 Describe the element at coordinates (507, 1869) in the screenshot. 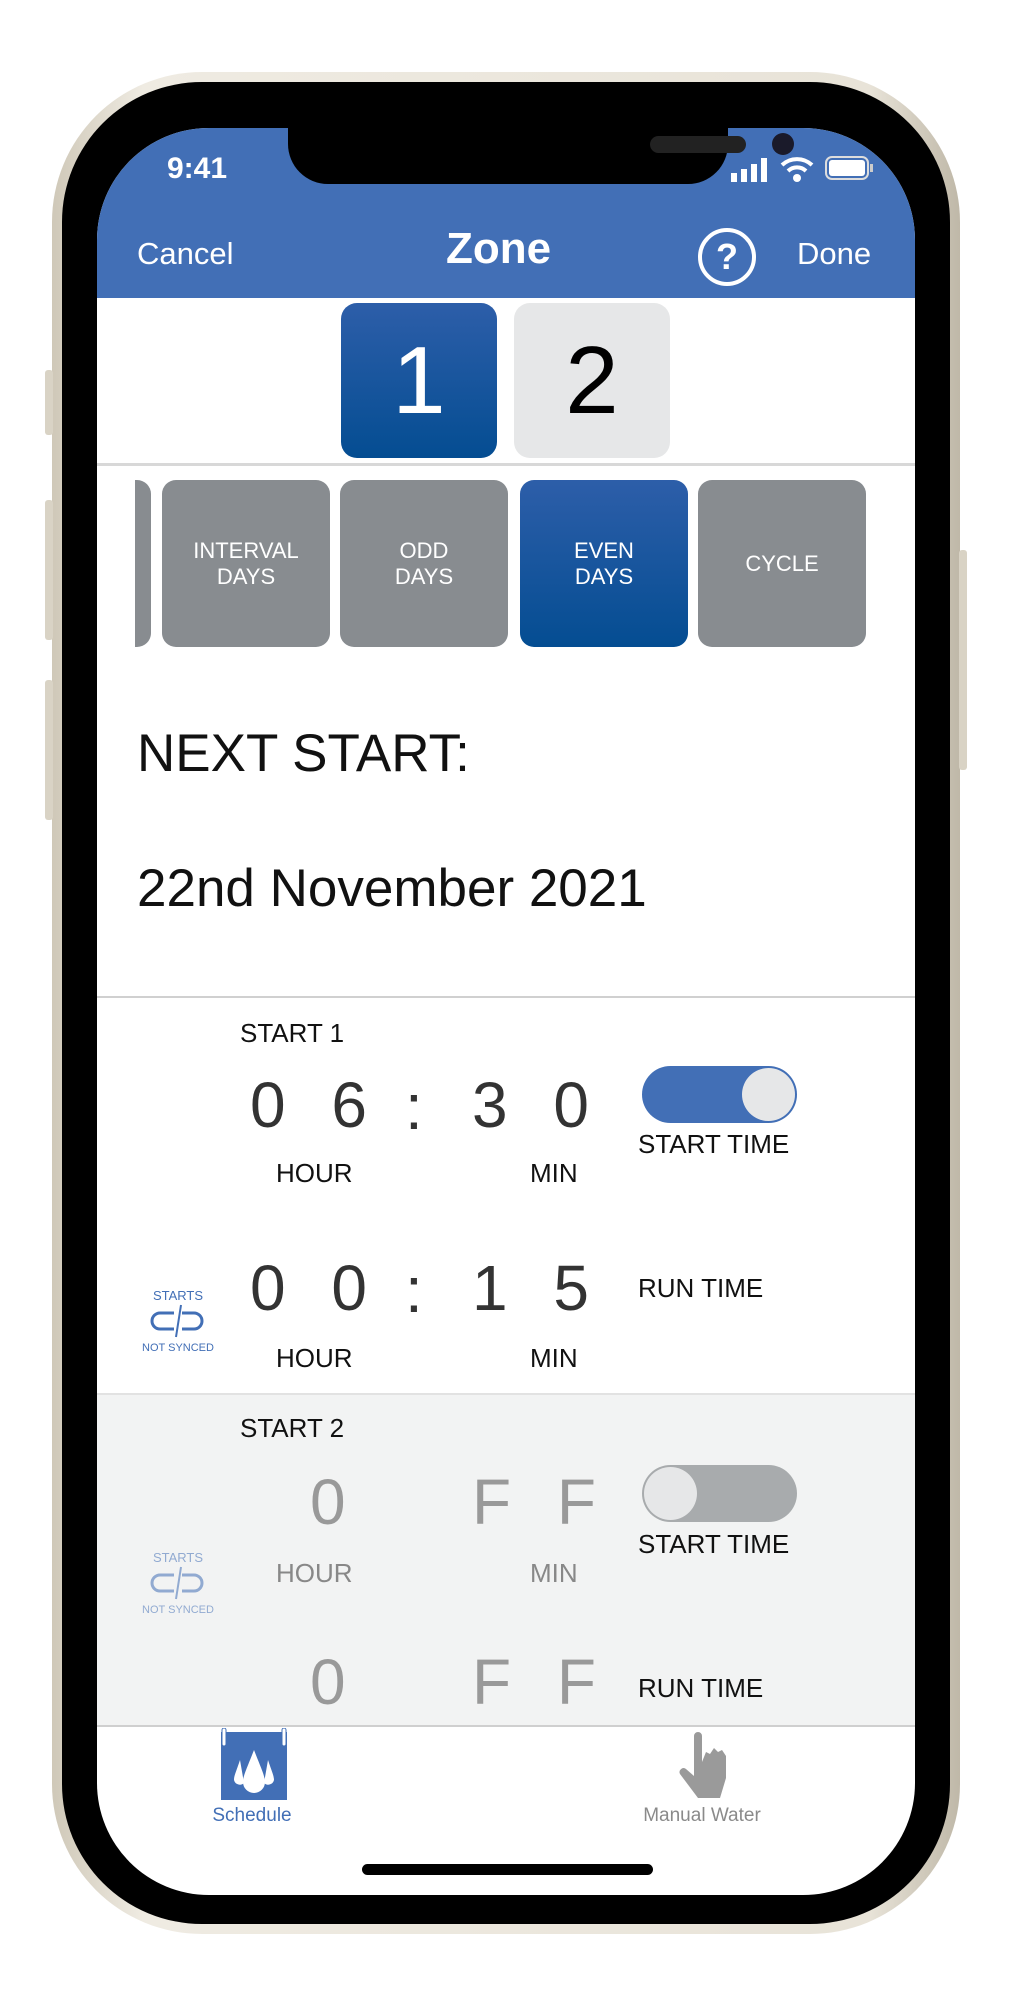

I see `home-indicator` at that location.